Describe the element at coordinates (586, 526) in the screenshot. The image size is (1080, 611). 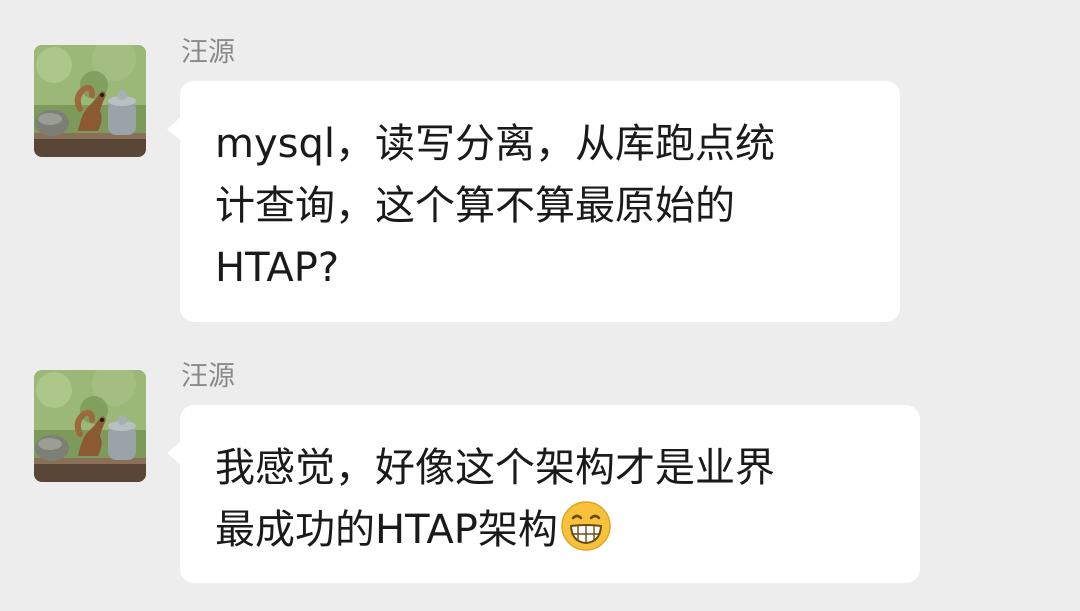
I see `grinning-face-icon` at that location.